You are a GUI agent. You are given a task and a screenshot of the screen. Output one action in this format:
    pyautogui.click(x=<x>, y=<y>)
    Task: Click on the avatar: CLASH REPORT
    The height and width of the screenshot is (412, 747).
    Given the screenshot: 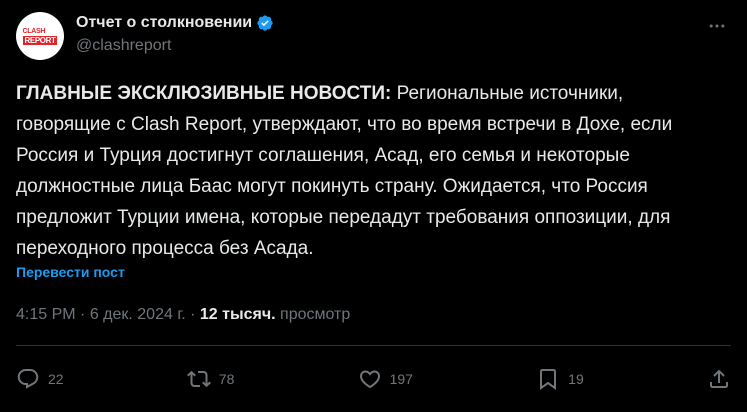 What is the action you would take?
    pyautogui.click(x=40, y=36)
    